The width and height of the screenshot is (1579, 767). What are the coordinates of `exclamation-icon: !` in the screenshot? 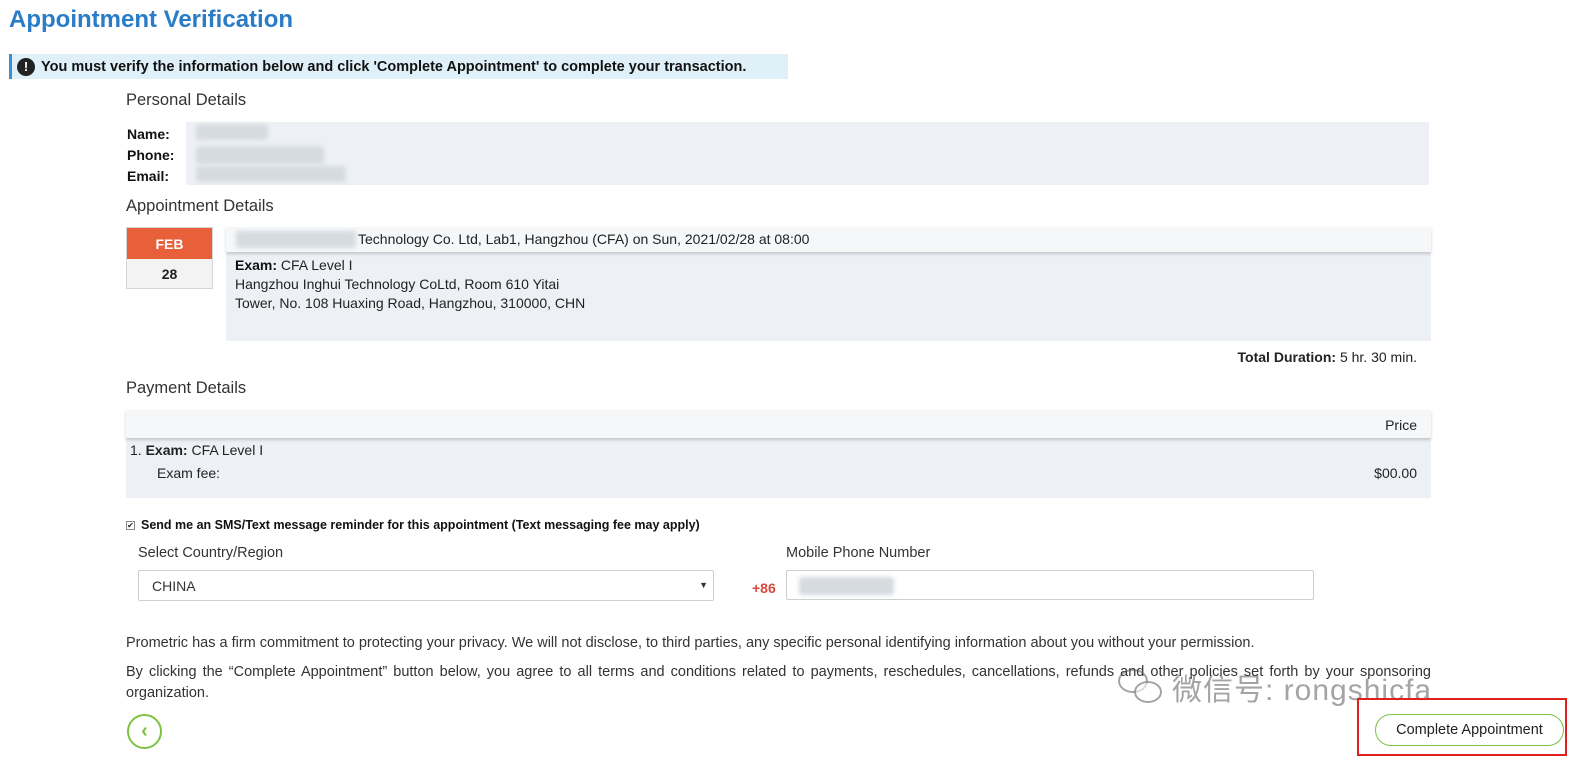 It's located at (26, 66).